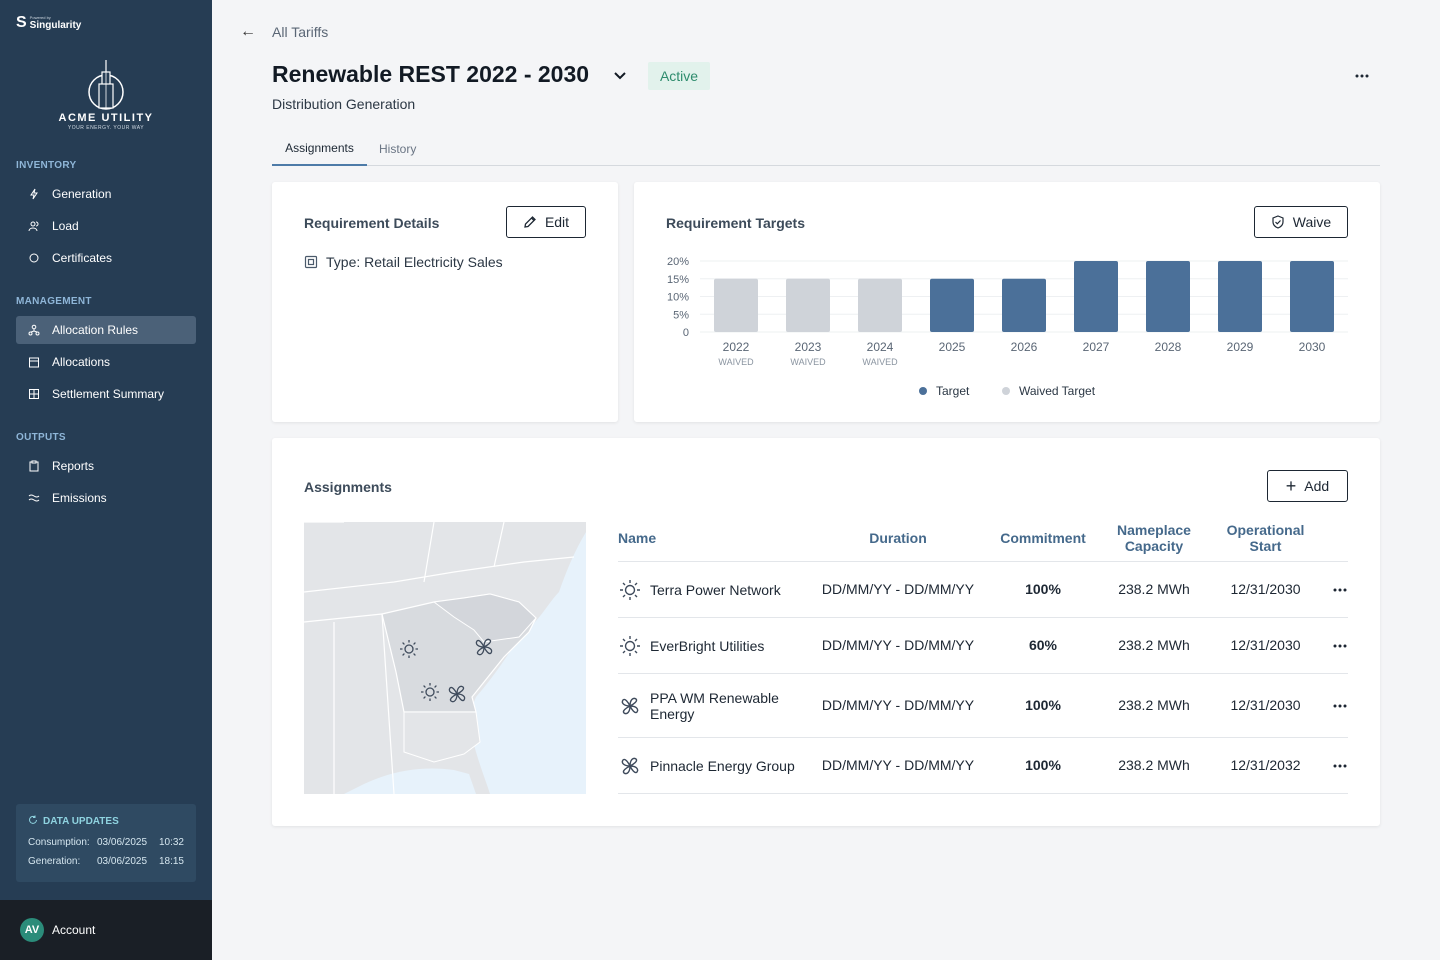  Describe the element at coordinates (736, 347) in the screenshot. I see `x-tick-label: 2022` at that location.